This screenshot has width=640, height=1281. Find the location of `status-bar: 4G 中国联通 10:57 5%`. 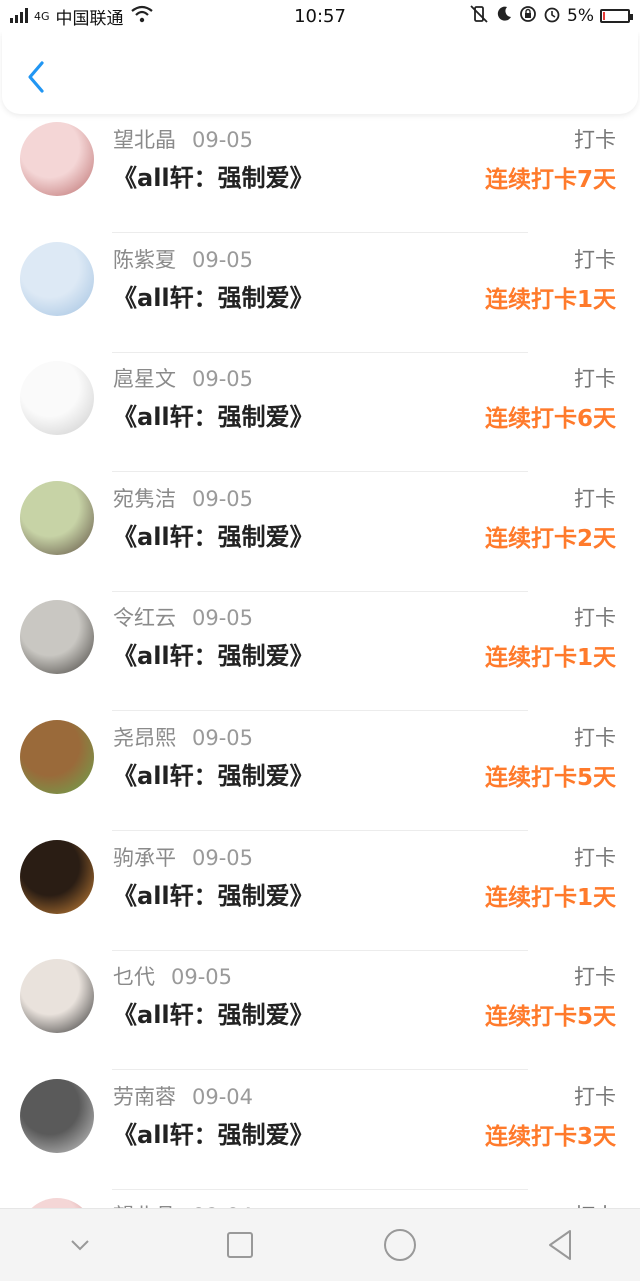

status-bar: 4G 中国联通 10:57 5% is located at coordinates (320, 16).